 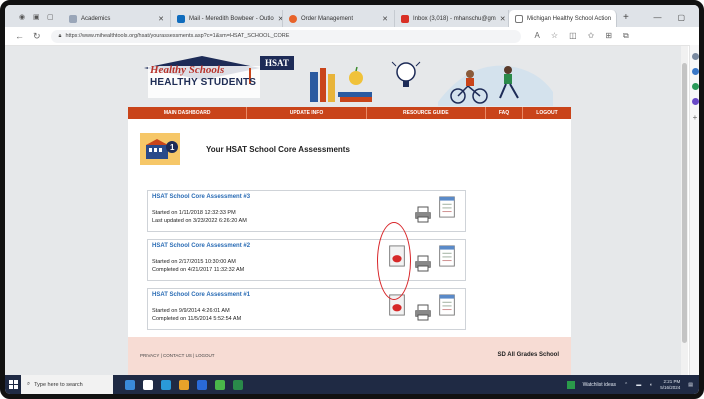 What do you see at coordinates (657, 17) in the screenshot?
I see `minimize-icon: —` at bounding box center [657, 17].